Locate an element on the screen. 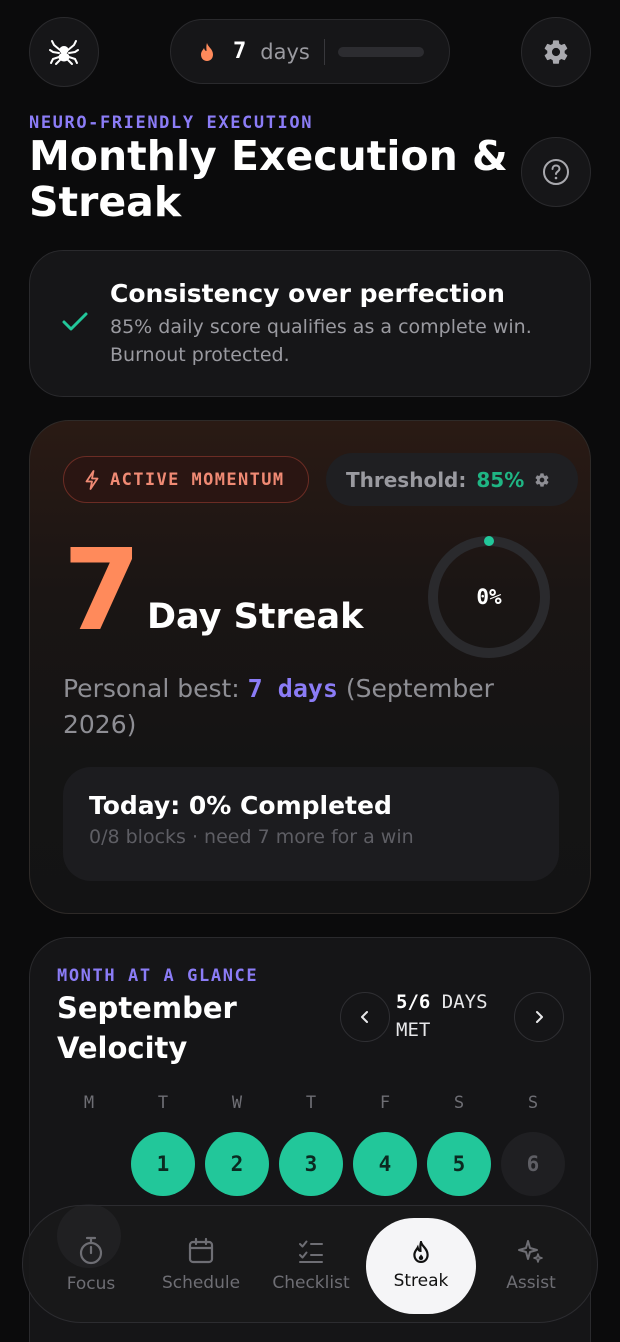  streak-number: 7 is located at coordinates (102, 591).